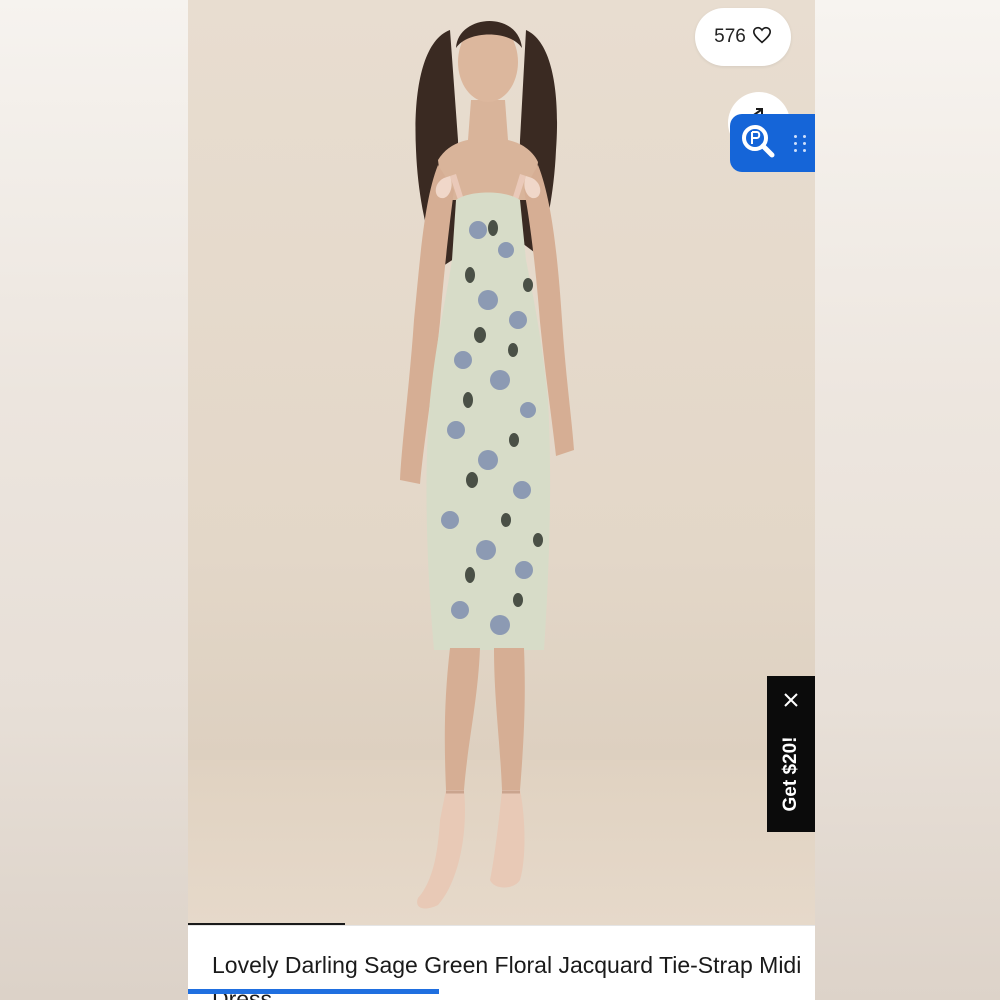  I want to click on divider, so click(501, 925).